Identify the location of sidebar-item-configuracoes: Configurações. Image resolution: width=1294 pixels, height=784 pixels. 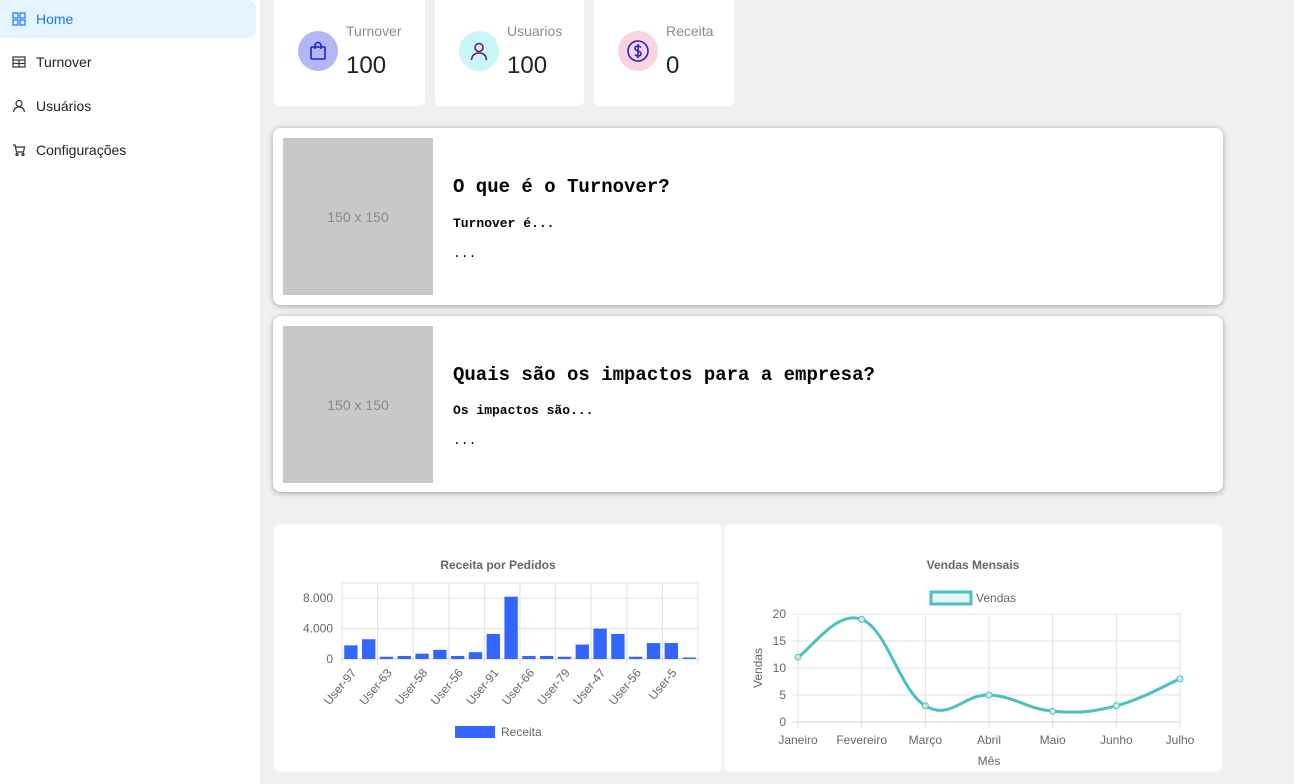
(128, 150).